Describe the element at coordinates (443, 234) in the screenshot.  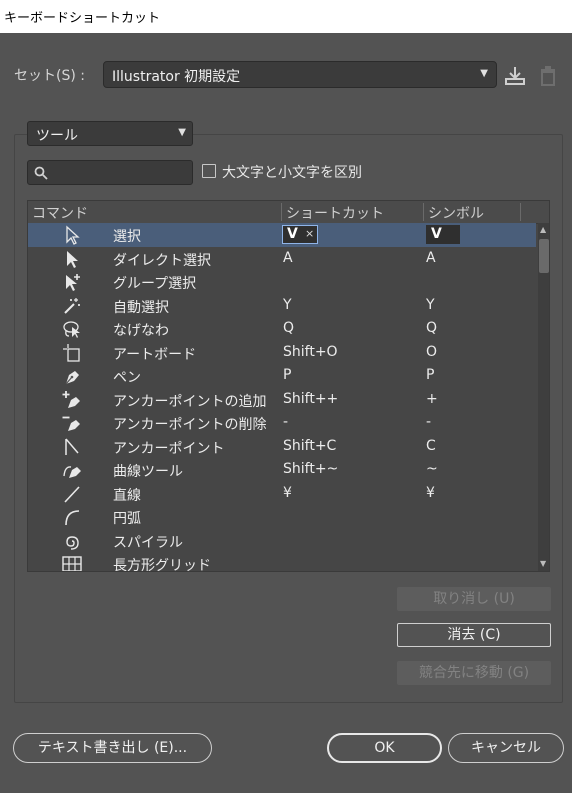
I see `symbol-edit-field: V` at that location.